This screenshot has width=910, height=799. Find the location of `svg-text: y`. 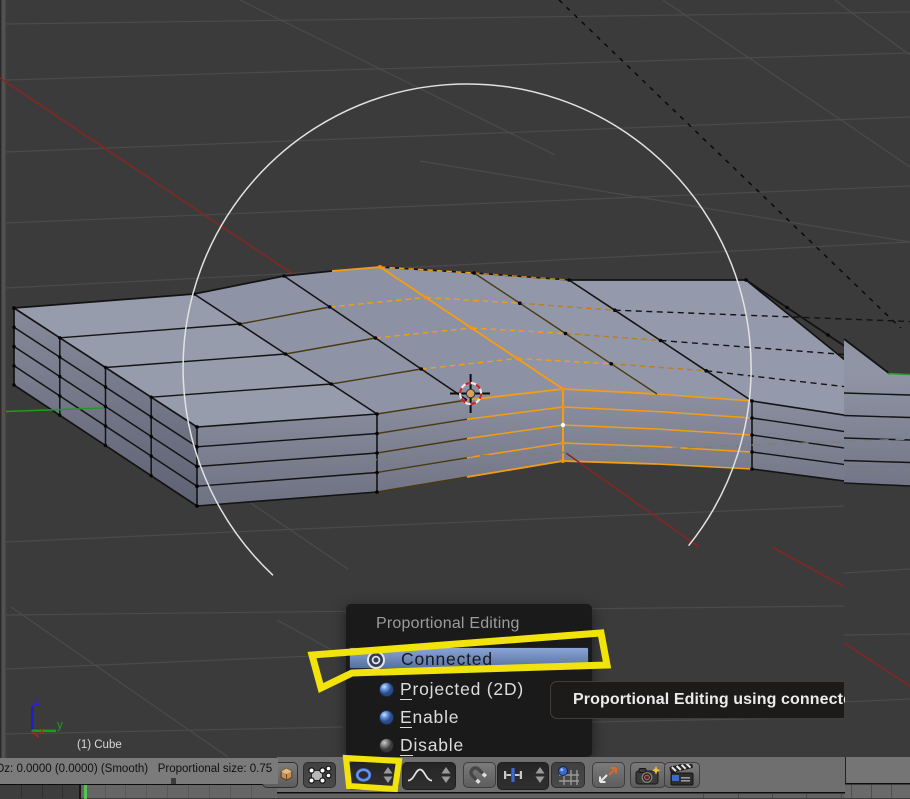

svg-text: y is located at coordinates (60, 726).